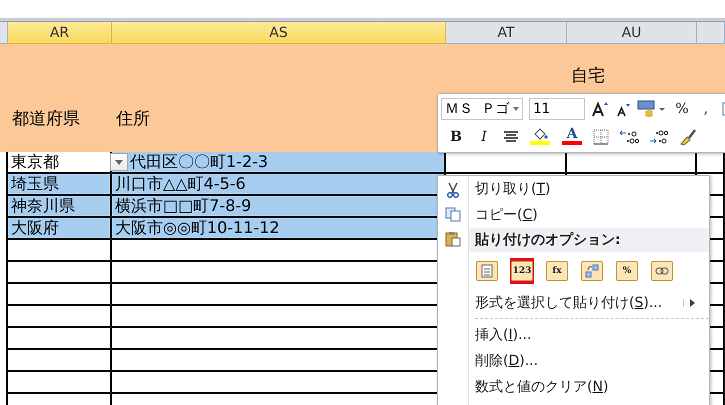 The width and height of the screenshot is (725, 405). I want to click on column-header: AU, so click(632, 33).